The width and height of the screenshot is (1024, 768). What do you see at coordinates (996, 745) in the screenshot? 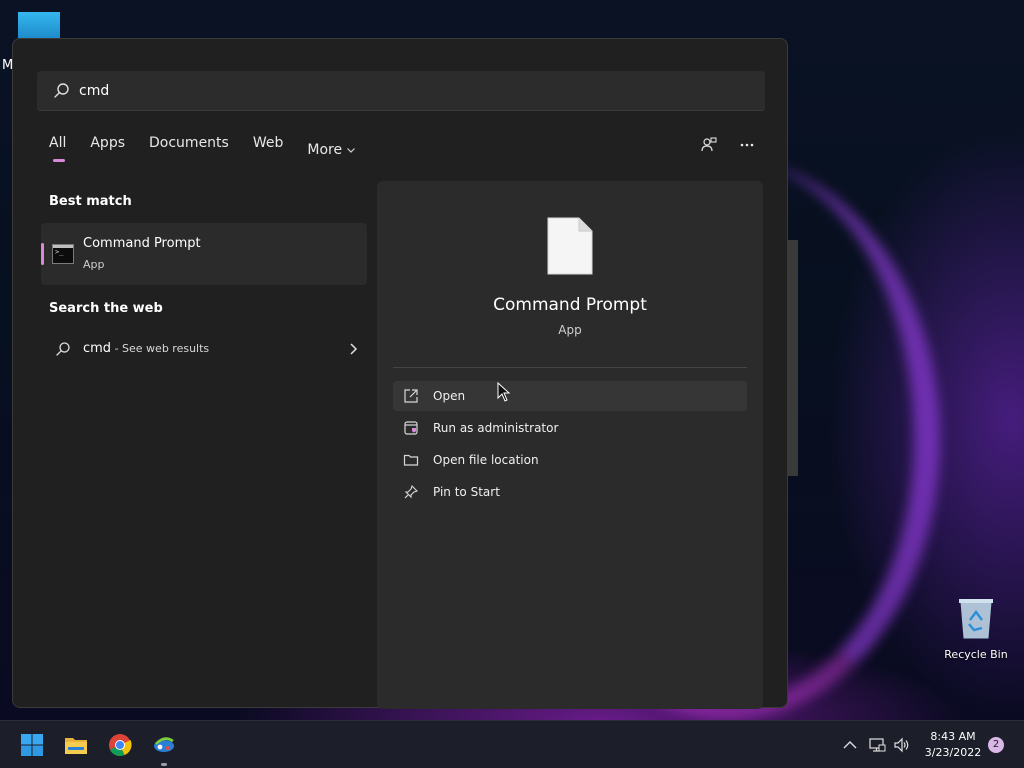
I see `notification-badge: 2` at bounding box center [996, 745].